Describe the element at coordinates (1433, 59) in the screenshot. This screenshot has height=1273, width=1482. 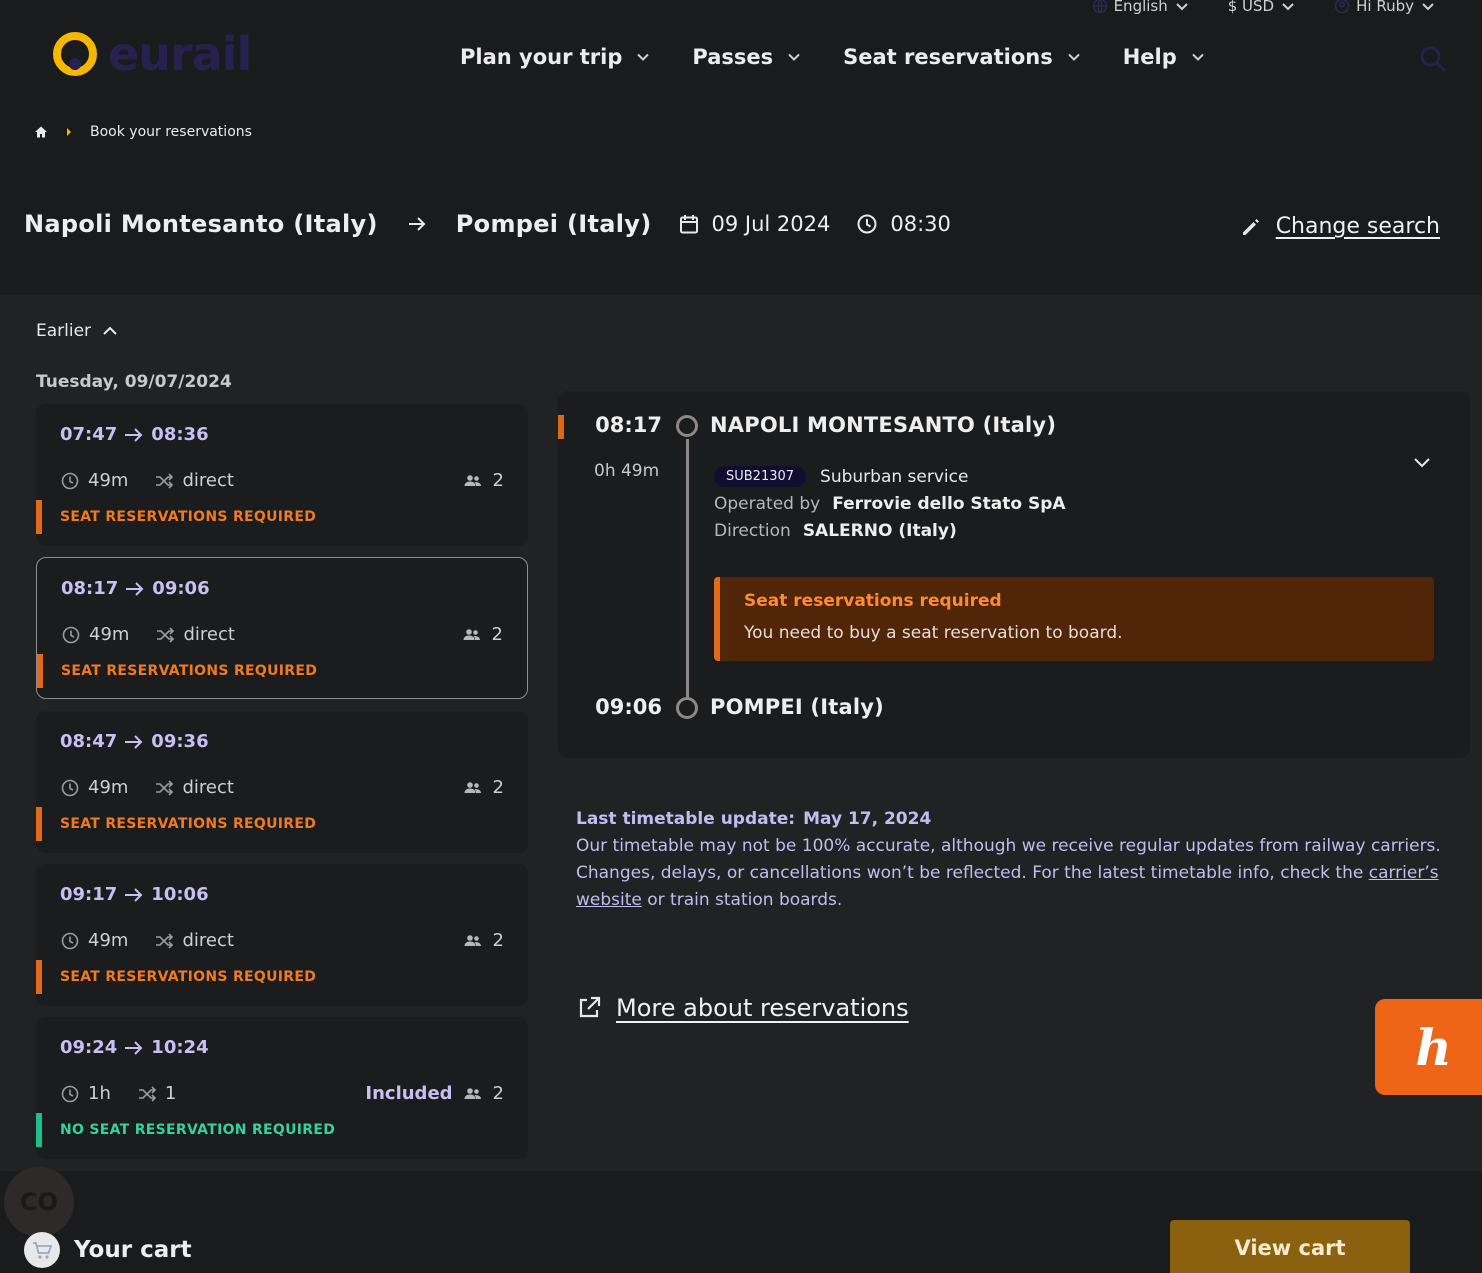
I see `search-icon` at that location.